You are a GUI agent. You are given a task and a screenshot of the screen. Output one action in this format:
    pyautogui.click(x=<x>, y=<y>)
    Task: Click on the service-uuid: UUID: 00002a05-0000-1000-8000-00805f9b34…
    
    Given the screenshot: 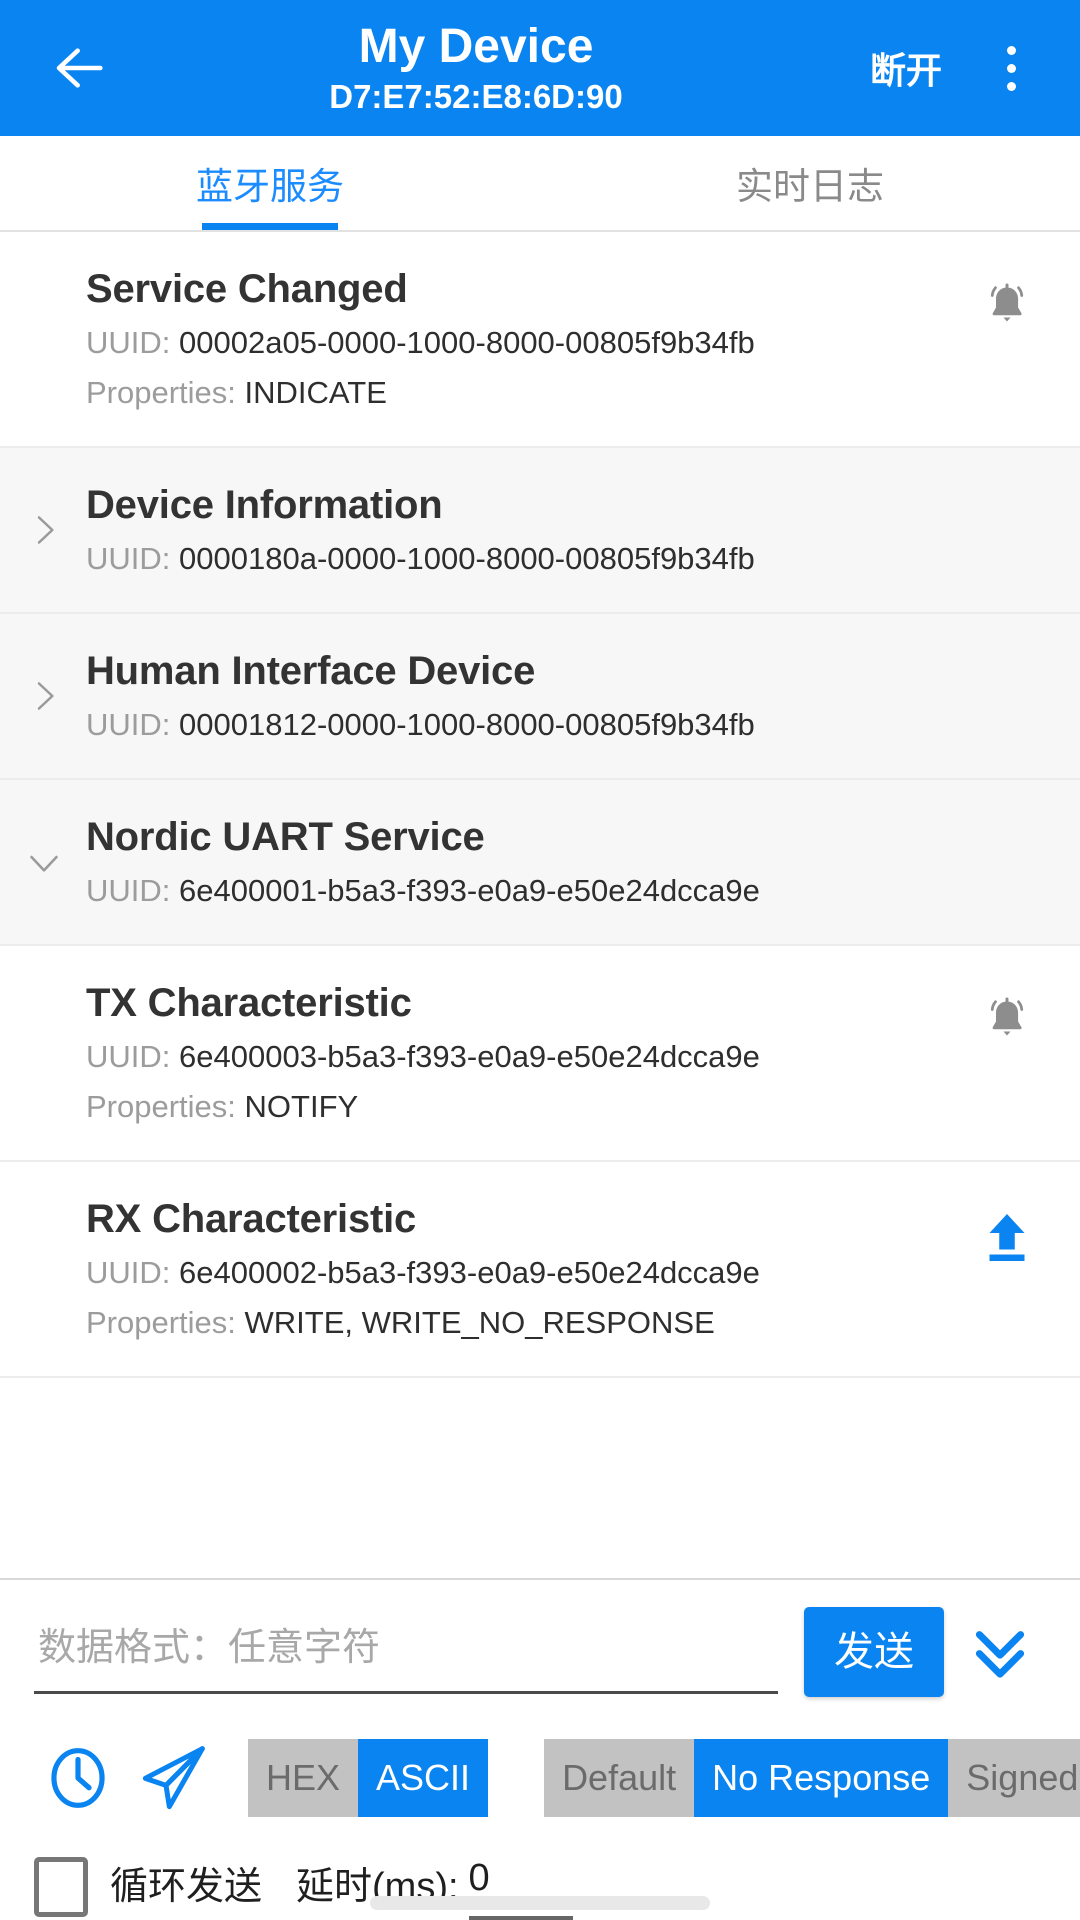 What is the action you would take?
    pyautogui.click(x=563, y=343)
    